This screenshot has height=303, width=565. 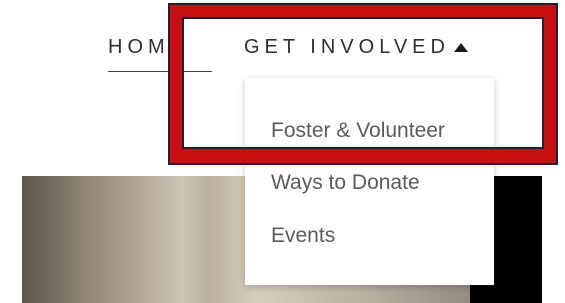 What do you see at coordinates (303, 236) in the screenshot?
I see `dropdown-item-events: Events` at bounding box center [303, 236].